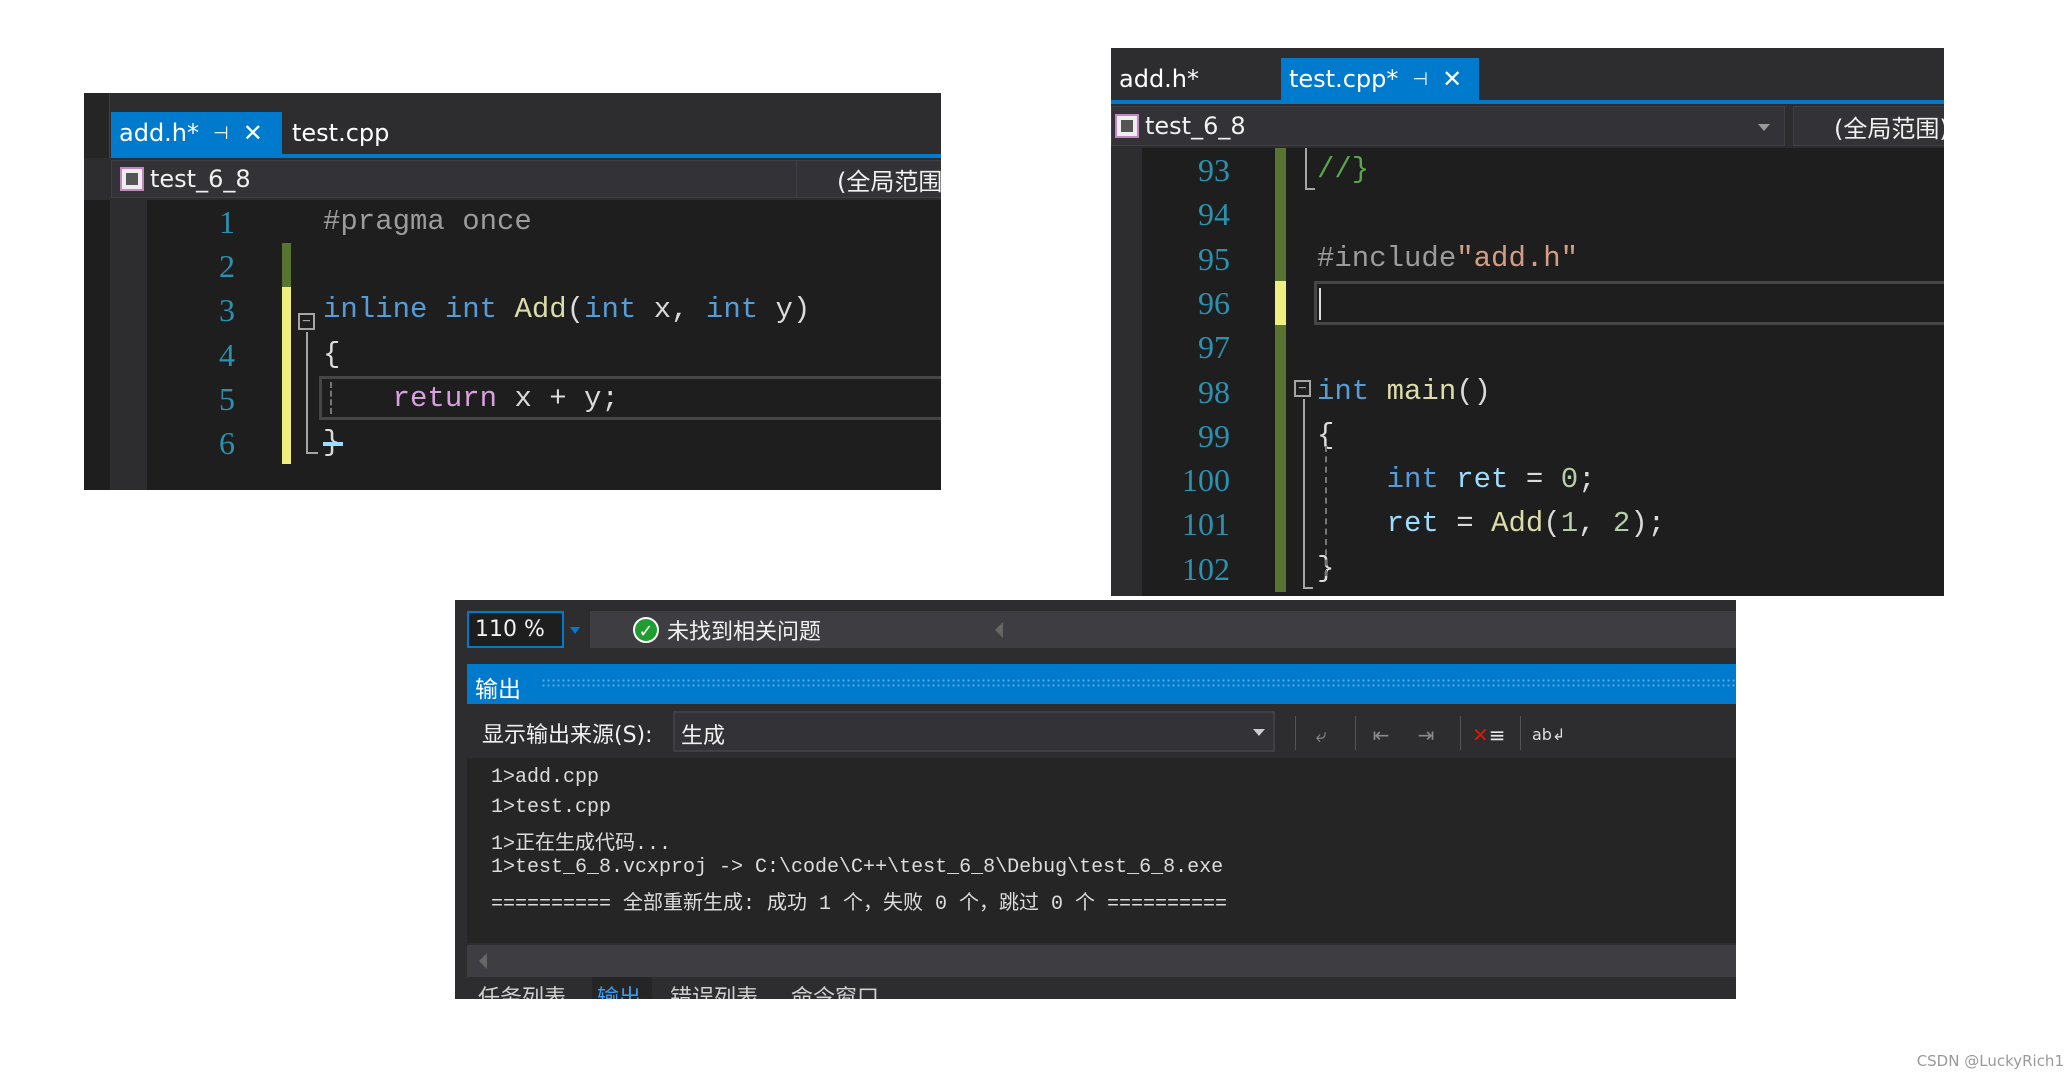  Describe the element at coordinates (1474, 391) in the screenshot. I see `code-token: ()` at that location.